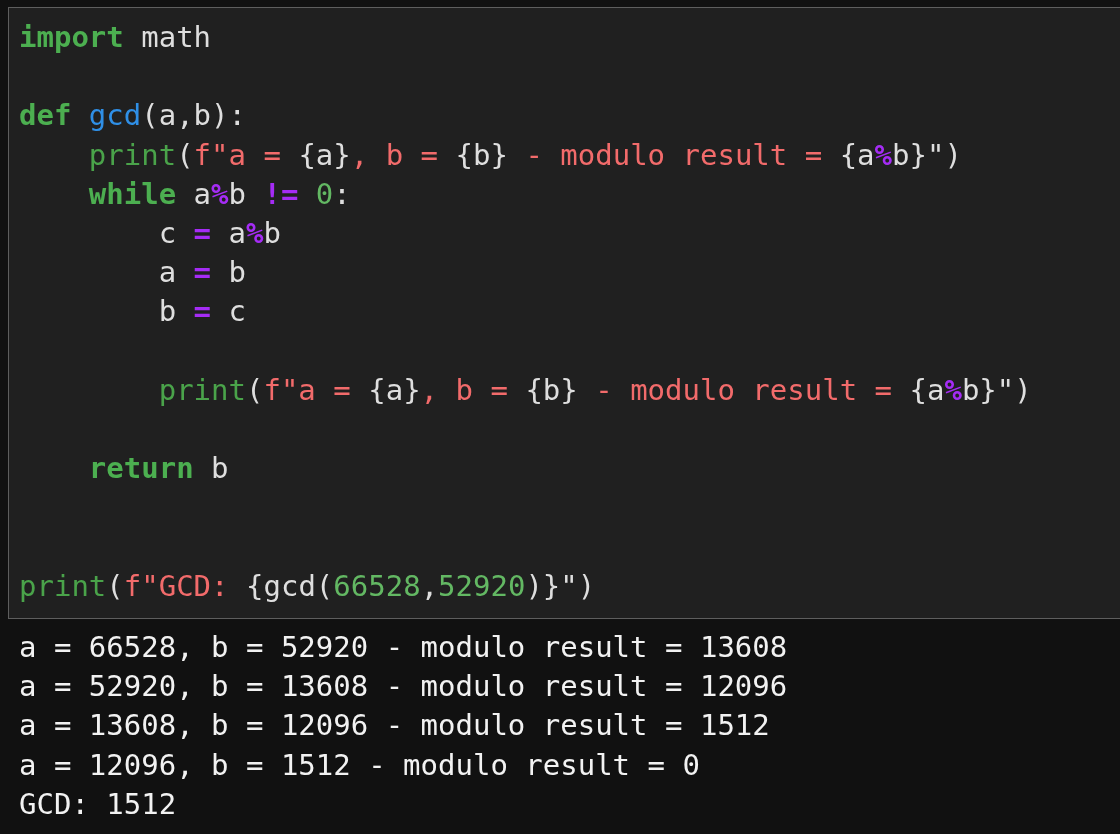  What do you see at coordinates (403, 687) in the screenshot?
I see `output-line: a = 52920, b = 13608 - modulo result = 12096` at bounding box center [403, 687].